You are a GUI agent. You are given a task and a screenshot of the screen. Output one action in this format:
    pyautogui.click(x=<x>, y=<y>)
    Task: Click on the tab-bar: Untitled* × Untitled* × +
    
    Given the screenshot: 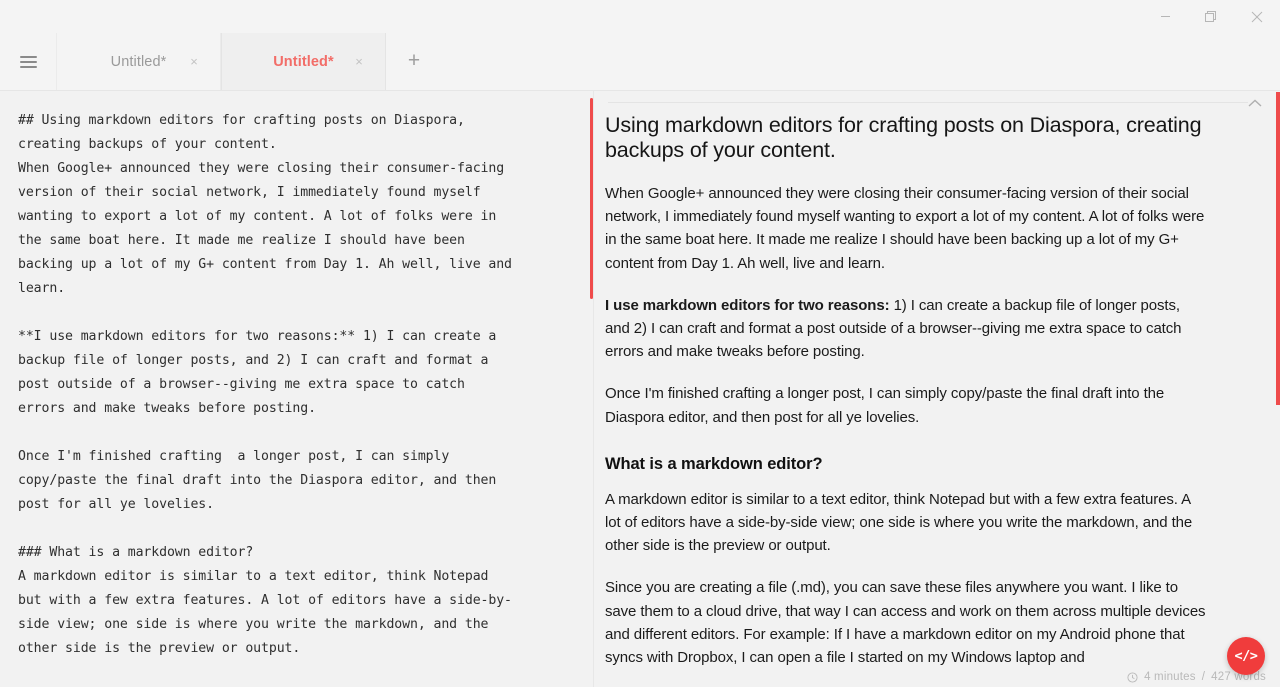 What is the action you would take?
    pyautogui.click(x=640, y=62)
    